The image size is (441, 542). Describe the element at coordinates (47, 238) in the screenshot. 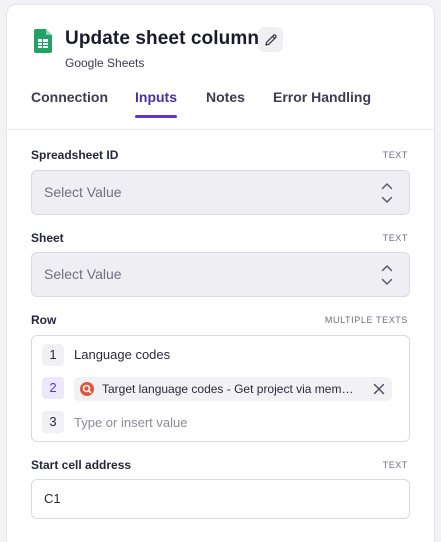

I see `sheet-label: Sheet` at that location.